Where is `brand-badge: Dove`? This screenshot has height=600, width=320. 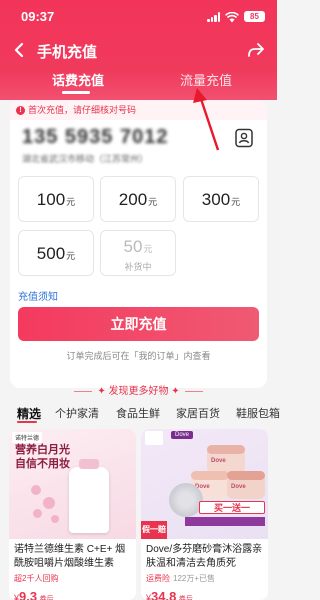 brand-badge: Dove is located at coordinates (182, 435).